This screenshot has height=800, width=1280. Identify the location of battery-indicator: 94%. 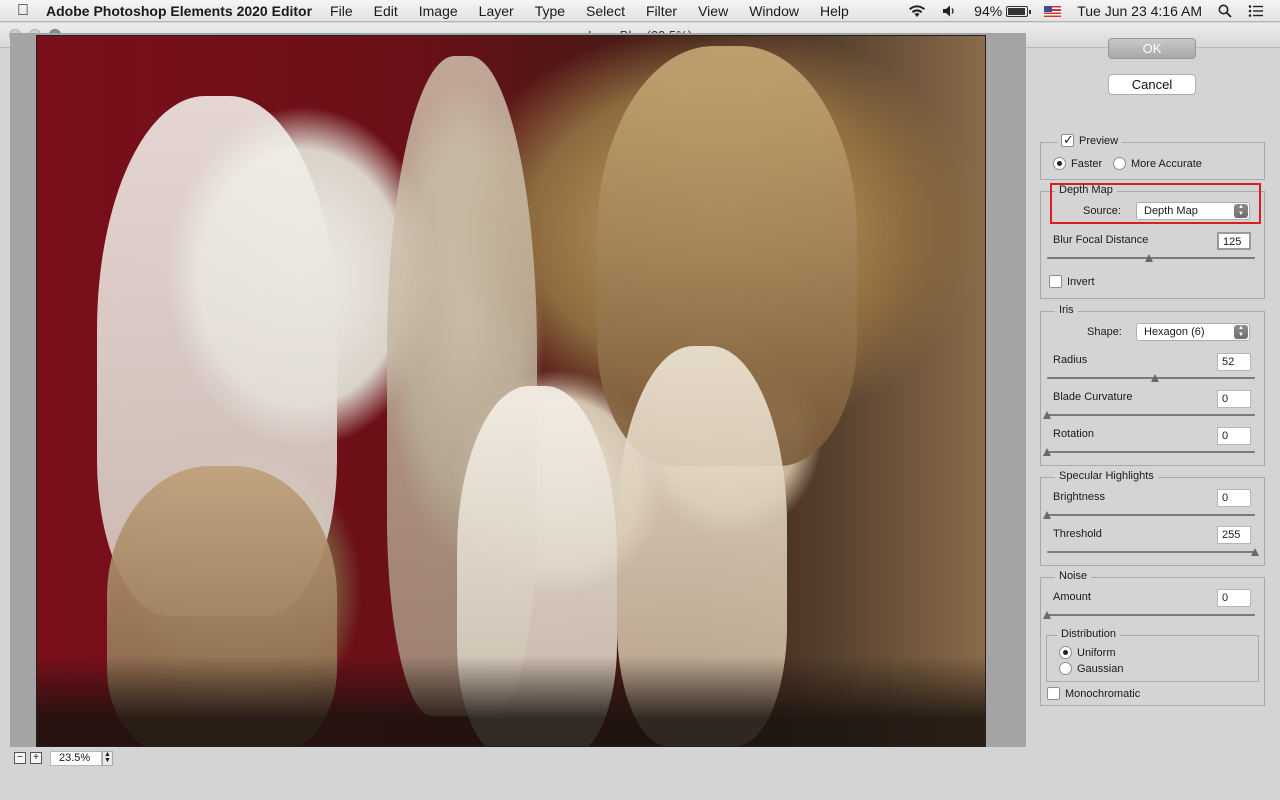
(1003, 11).